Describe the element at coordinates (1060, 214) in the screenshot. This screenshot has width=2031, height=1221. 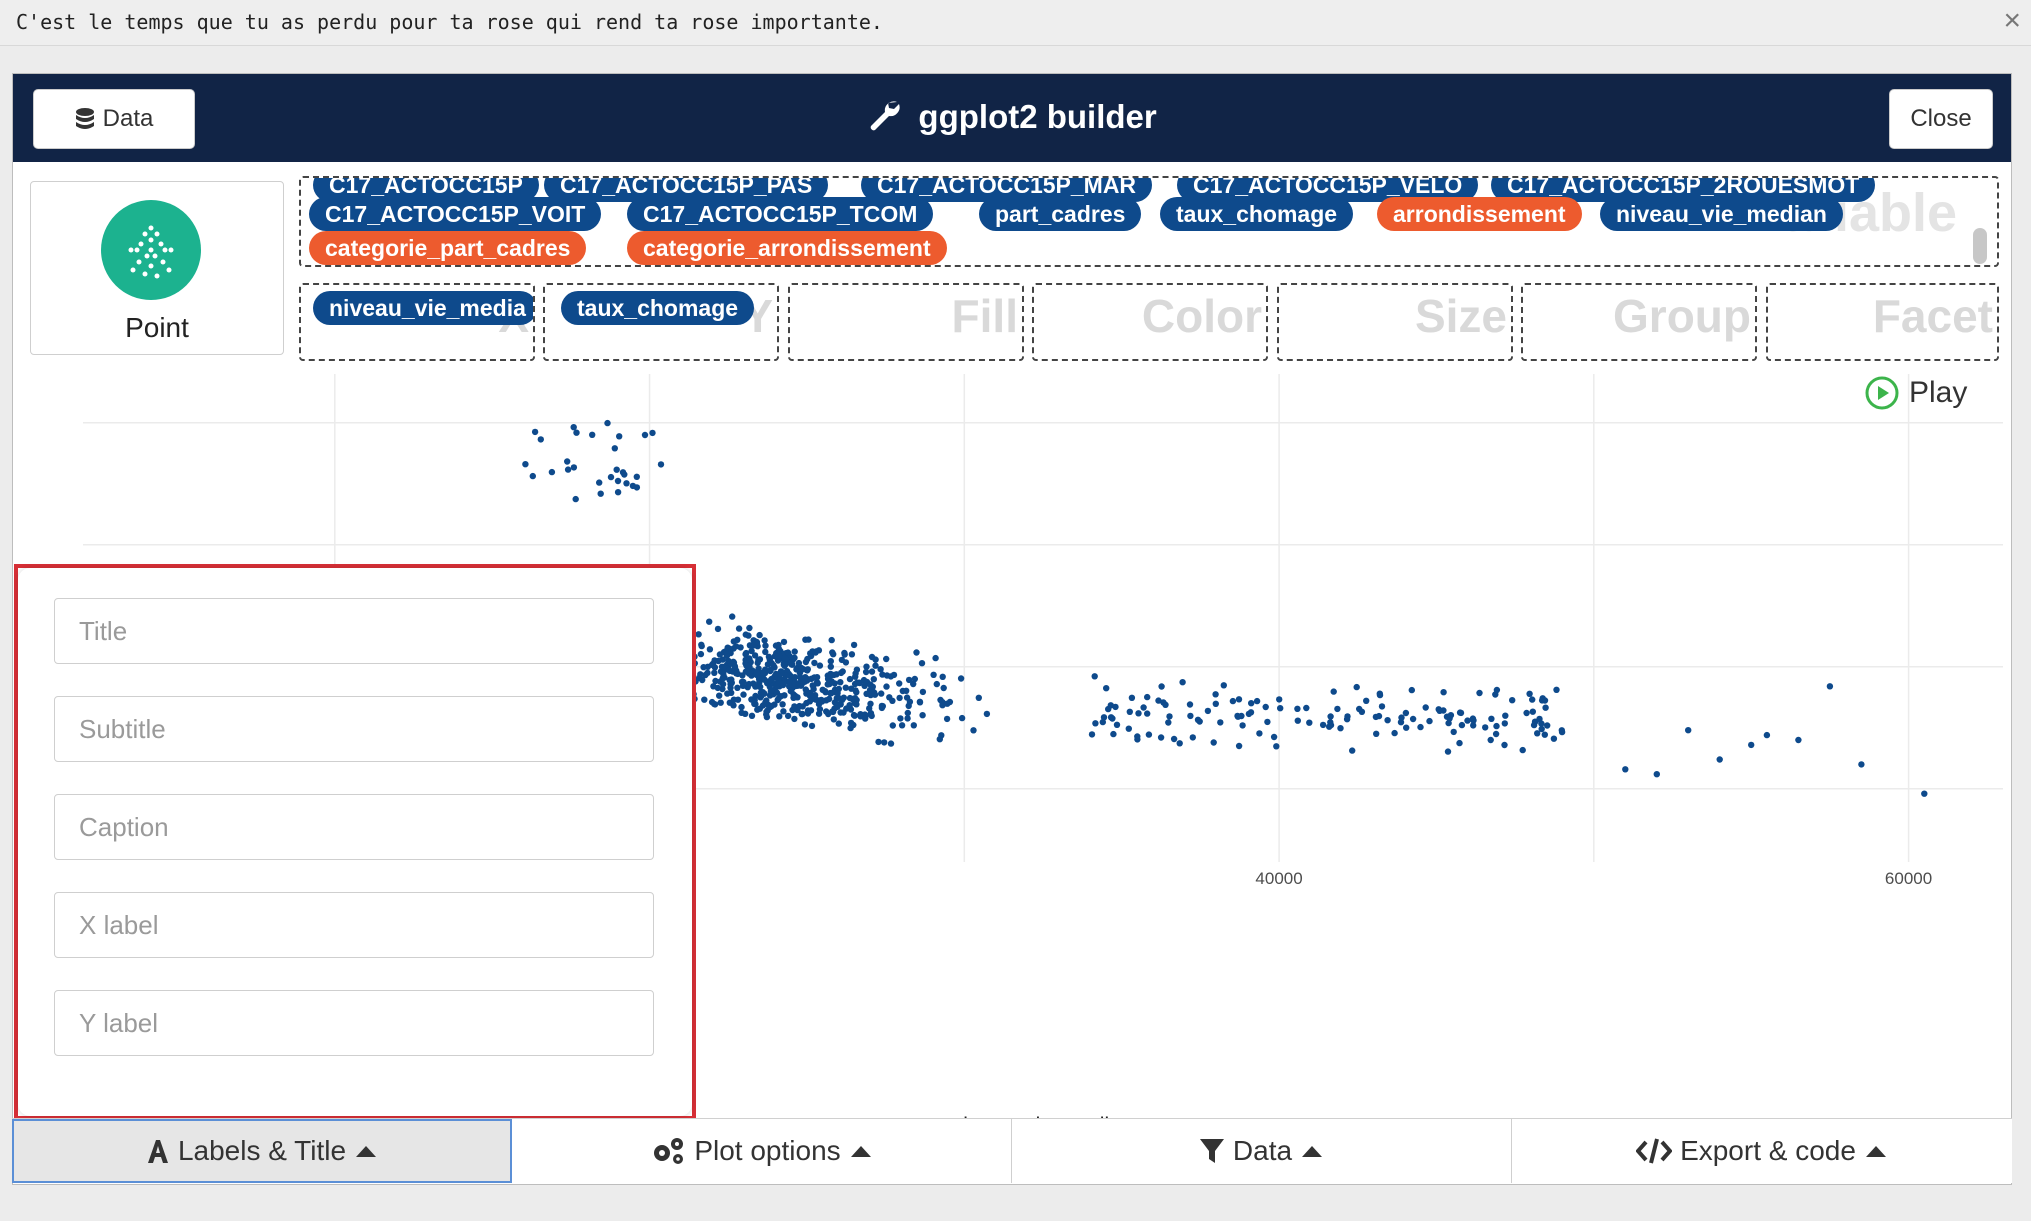
I see `variable-chip: part_cadres` at that location.